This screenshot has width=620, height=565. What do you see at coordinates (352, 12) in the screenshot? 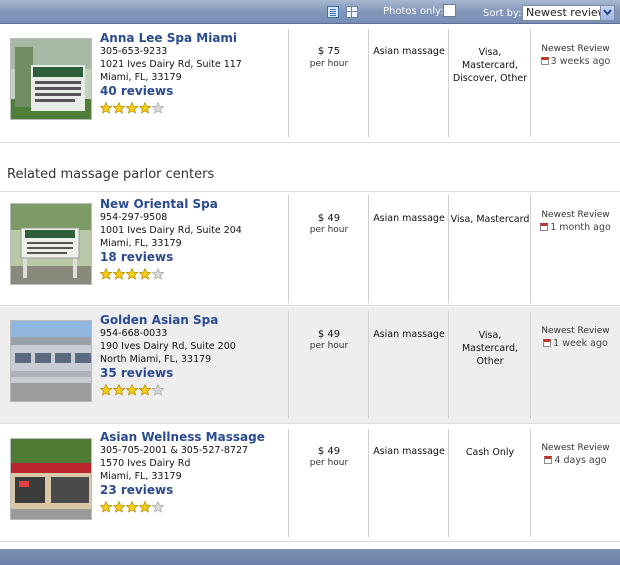
I see `grid-view-icon` at bounding box center [352, 12].